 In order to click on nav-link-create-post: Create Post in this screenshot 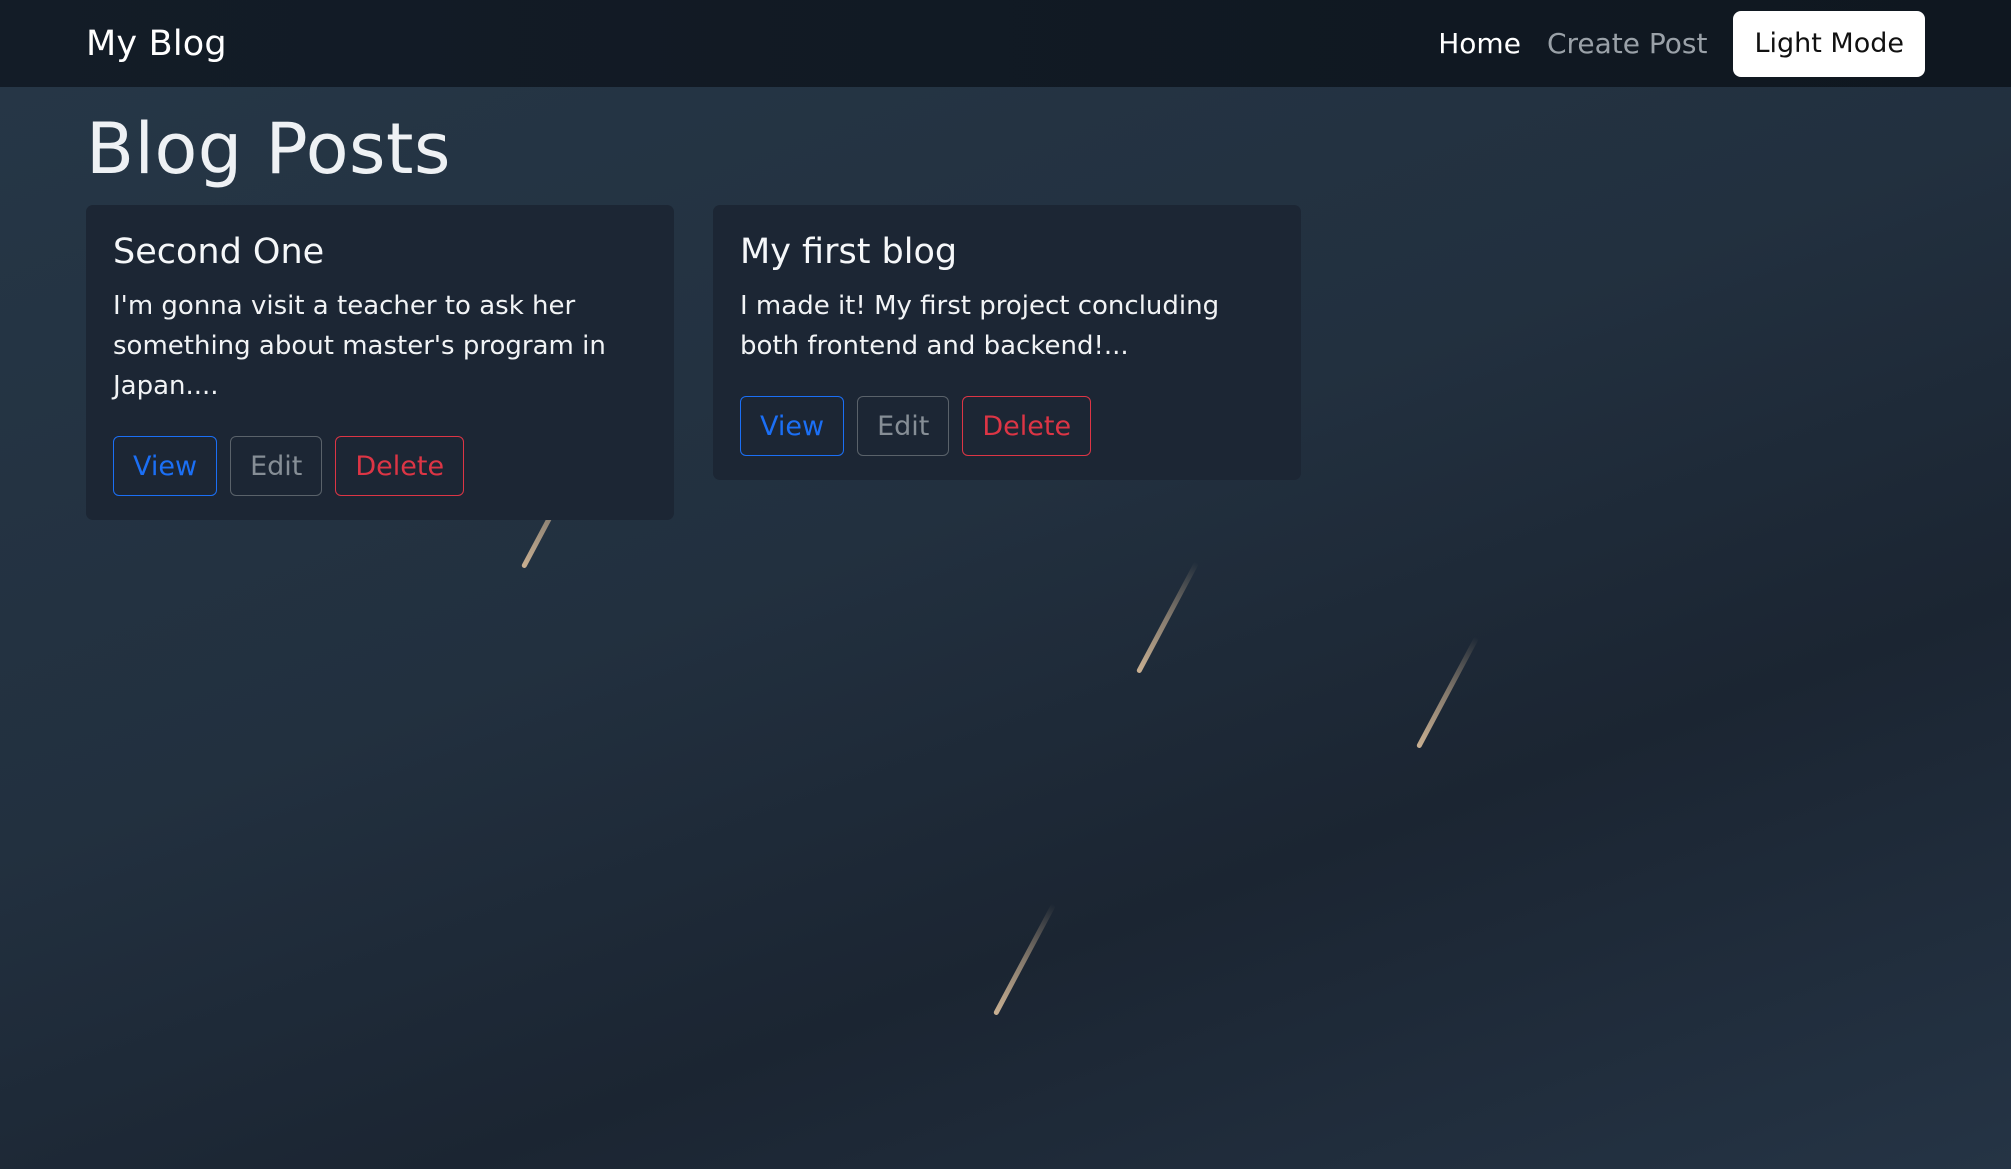, I will do `click(1627, 43)`.